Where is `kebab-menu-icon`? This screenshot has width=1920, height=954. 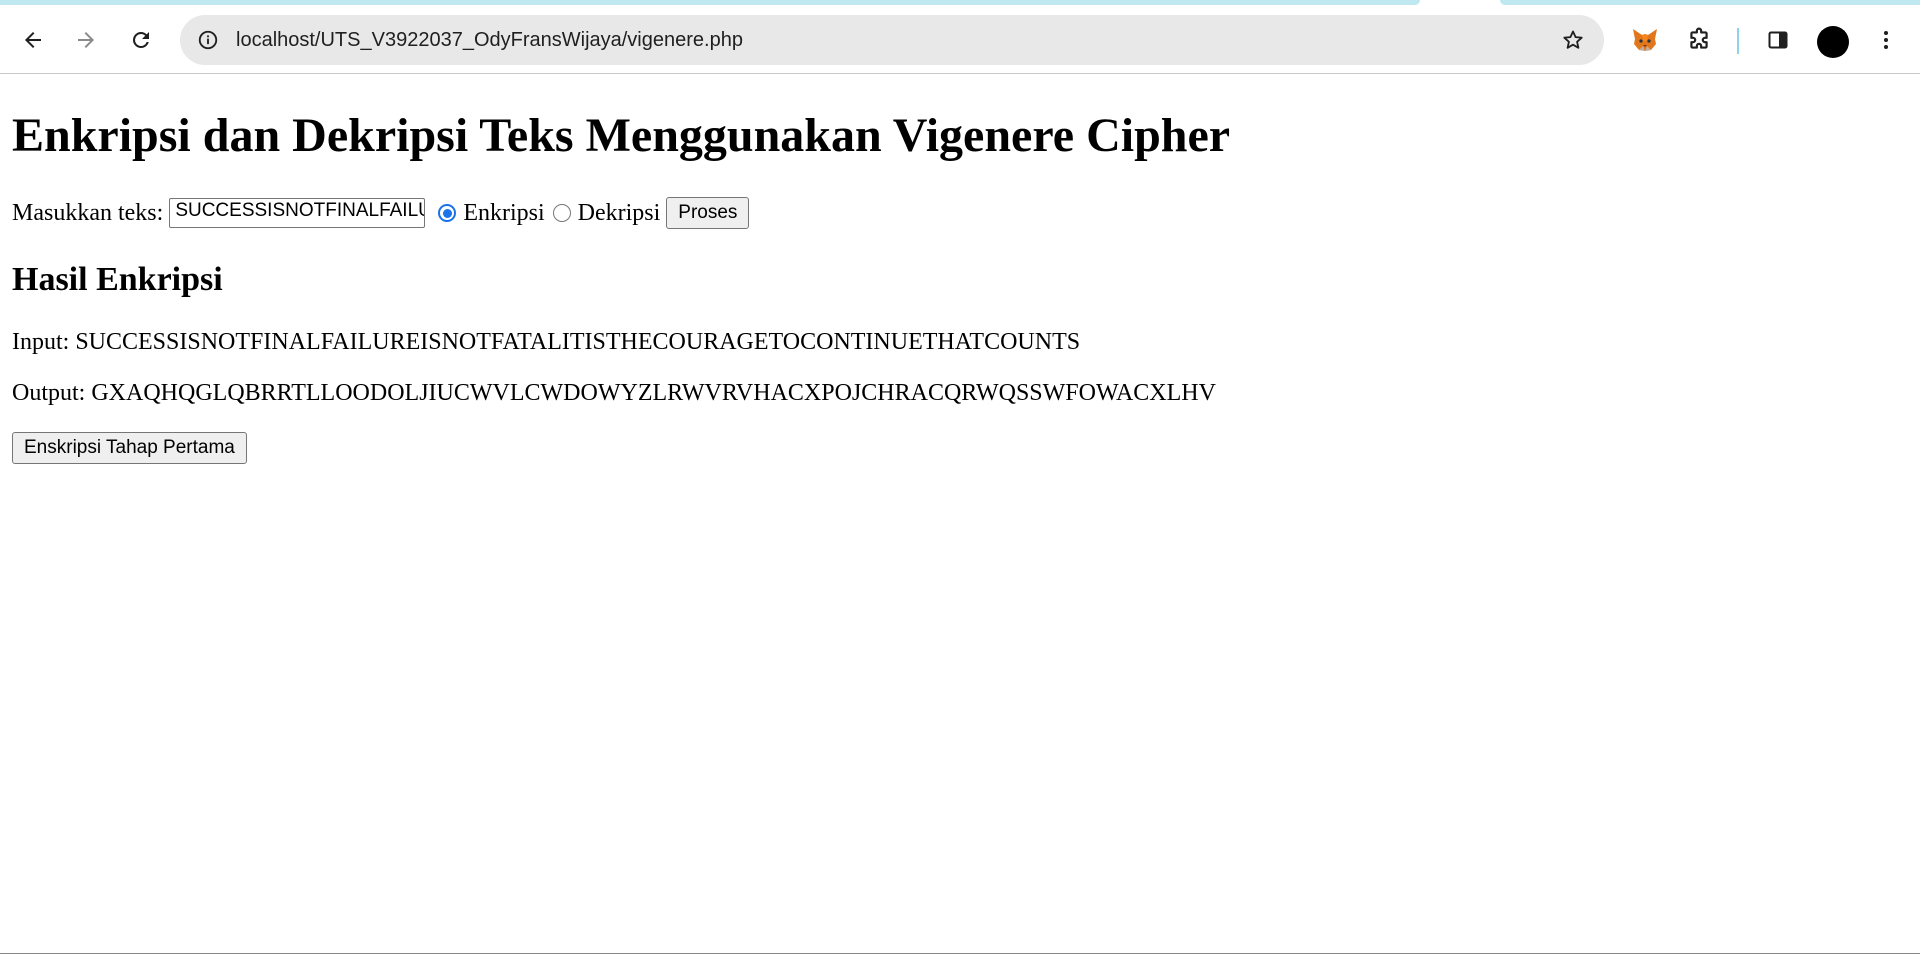
kebab-menu-icon is located at coordinates (1886, 40).